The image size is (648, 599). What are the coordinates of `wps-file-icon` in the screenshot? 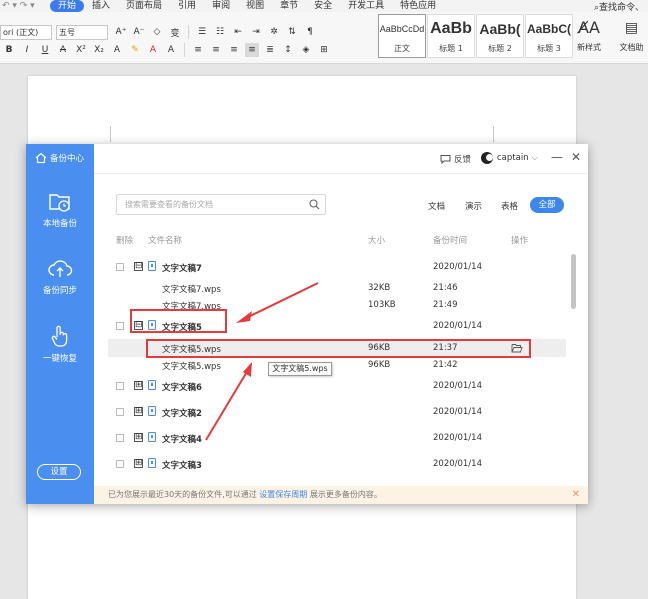 It's located at (152, 463).